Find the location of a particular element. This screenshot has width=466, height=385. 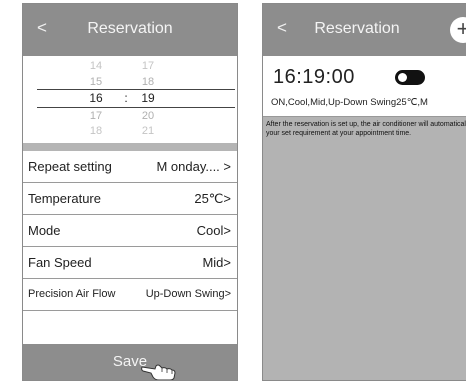

picker-minute: 21 is located at coordinates (148, 131).